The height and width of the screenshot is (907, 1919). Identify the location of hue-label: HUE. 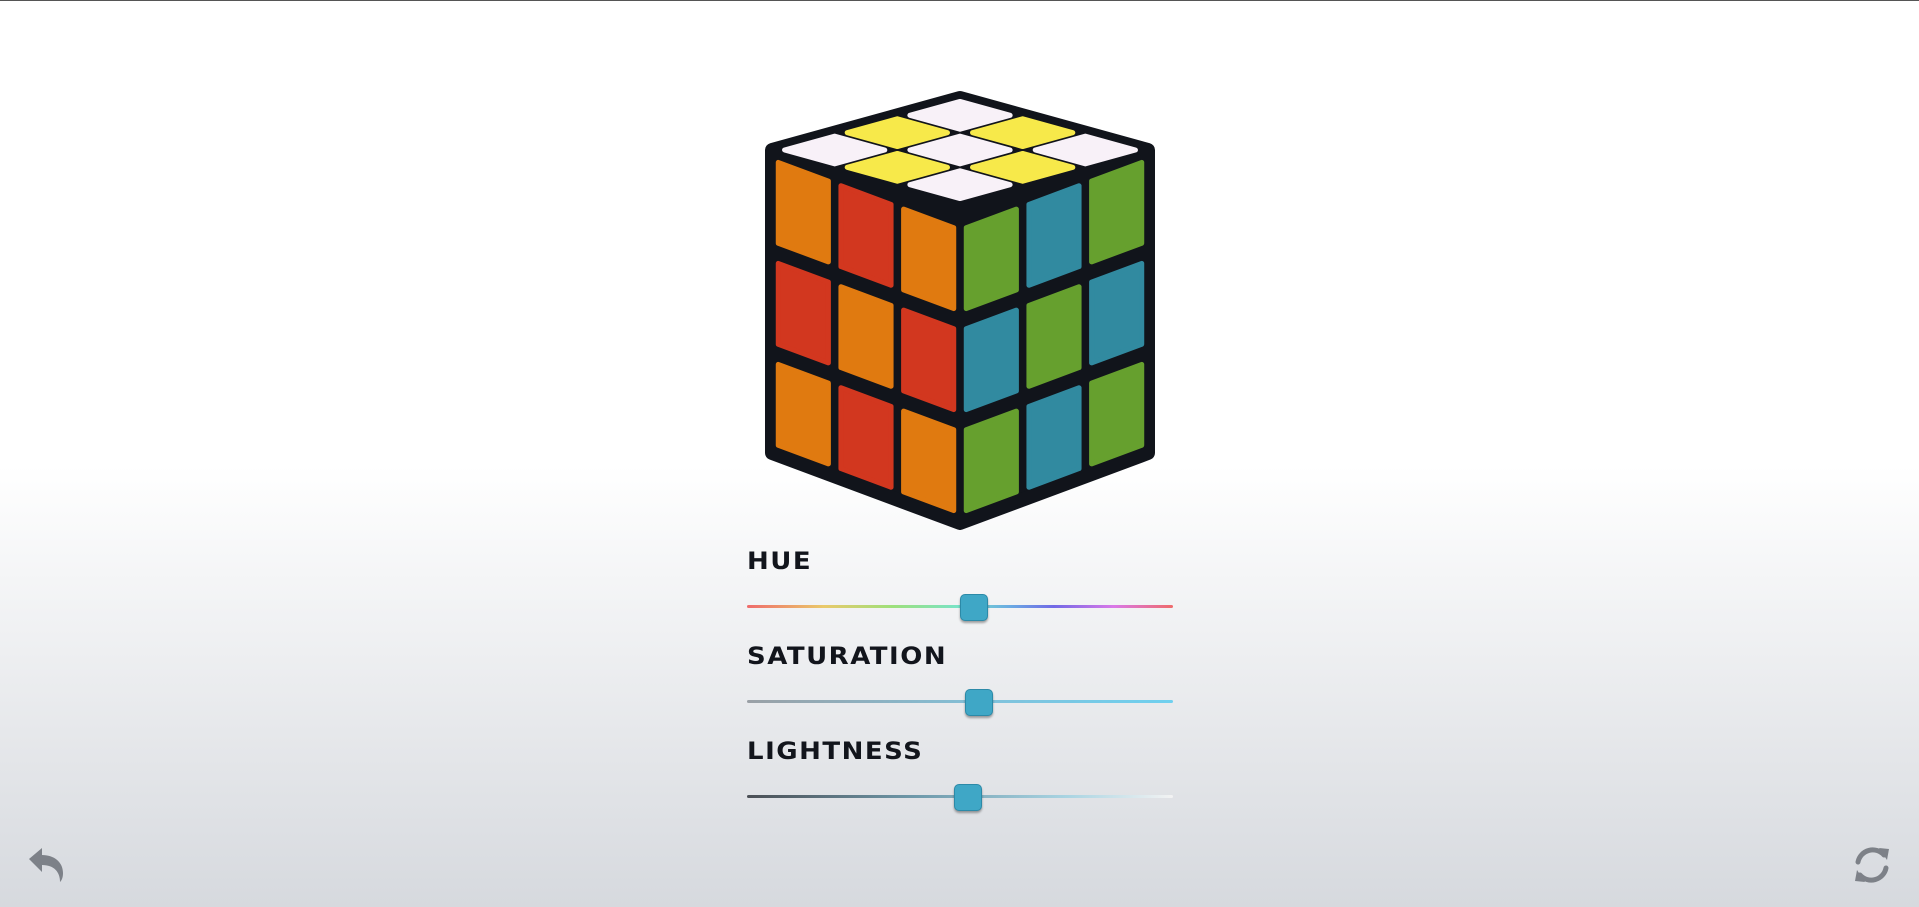
(780, 562).